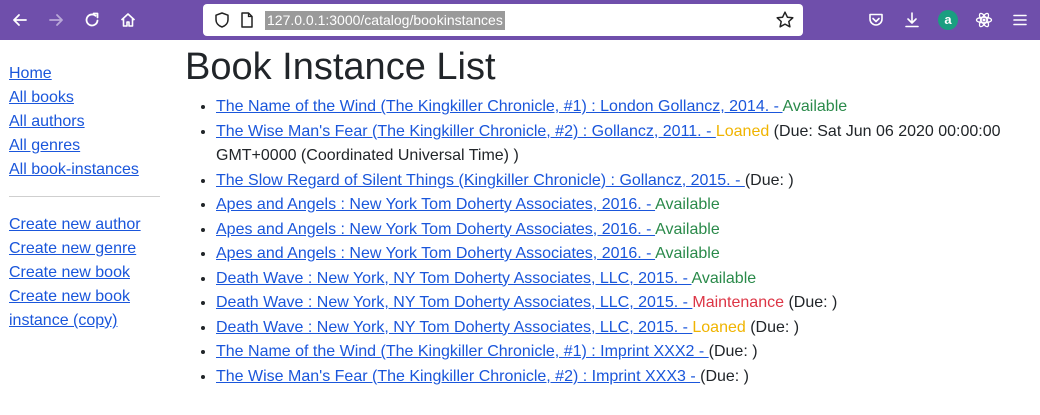  What do you see at coordinates (984, 20) in the screenshot?
I see `react-devtools-icon` at bounding box center [984, 20].